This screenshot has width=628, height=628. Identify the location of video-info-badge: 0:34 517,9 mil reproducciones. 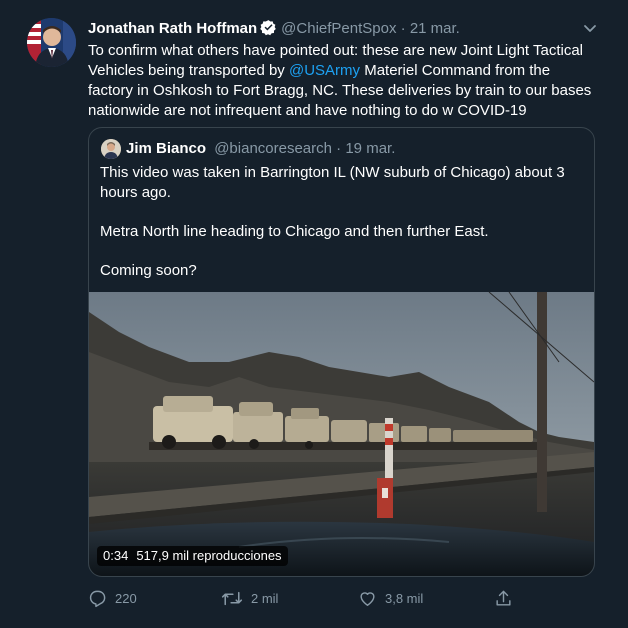
(192, 556).